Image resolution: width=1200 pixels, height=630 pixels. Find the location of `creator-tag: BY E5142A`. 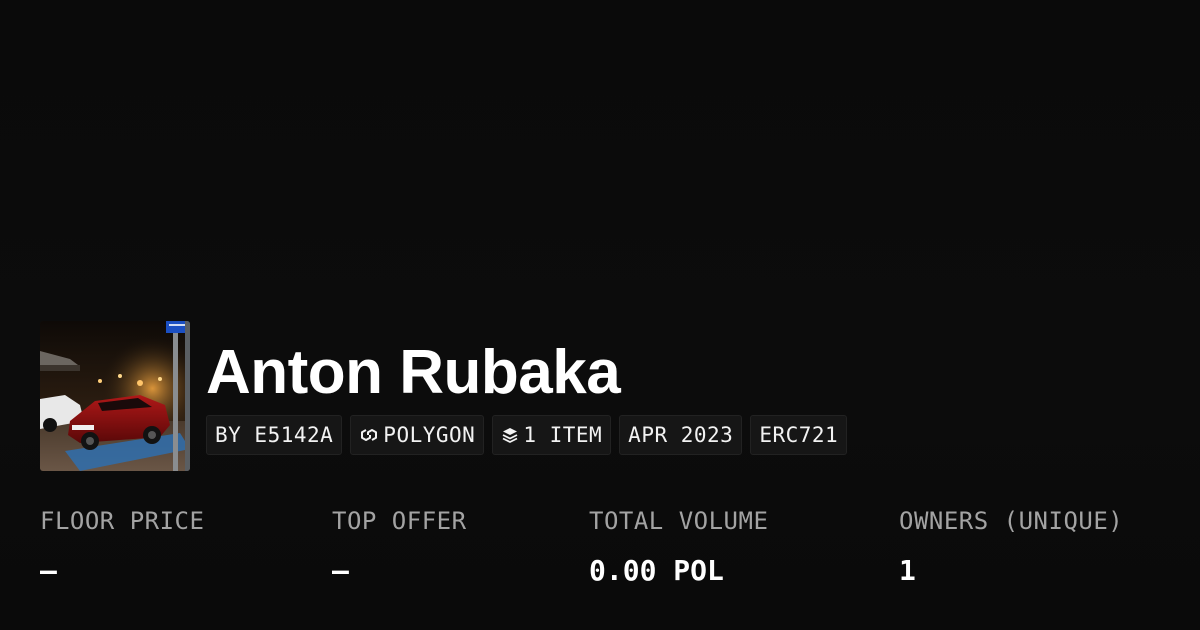

creator-tag: BY E5142A is located at coordinates (274, 435).